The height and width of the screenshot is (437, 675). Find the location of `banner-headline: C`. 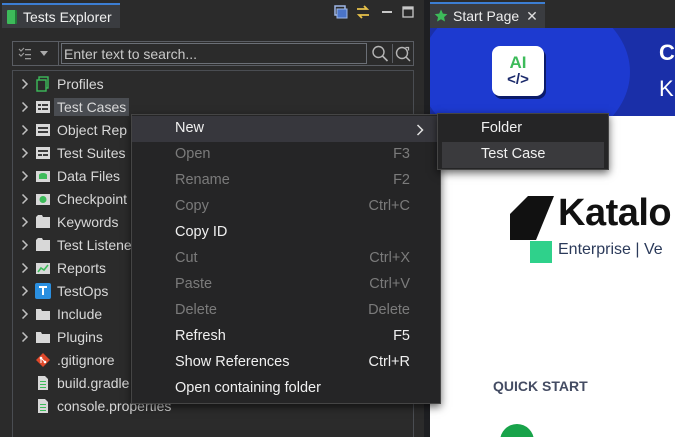

banner-headline: C is located at coordinates (667, 52).